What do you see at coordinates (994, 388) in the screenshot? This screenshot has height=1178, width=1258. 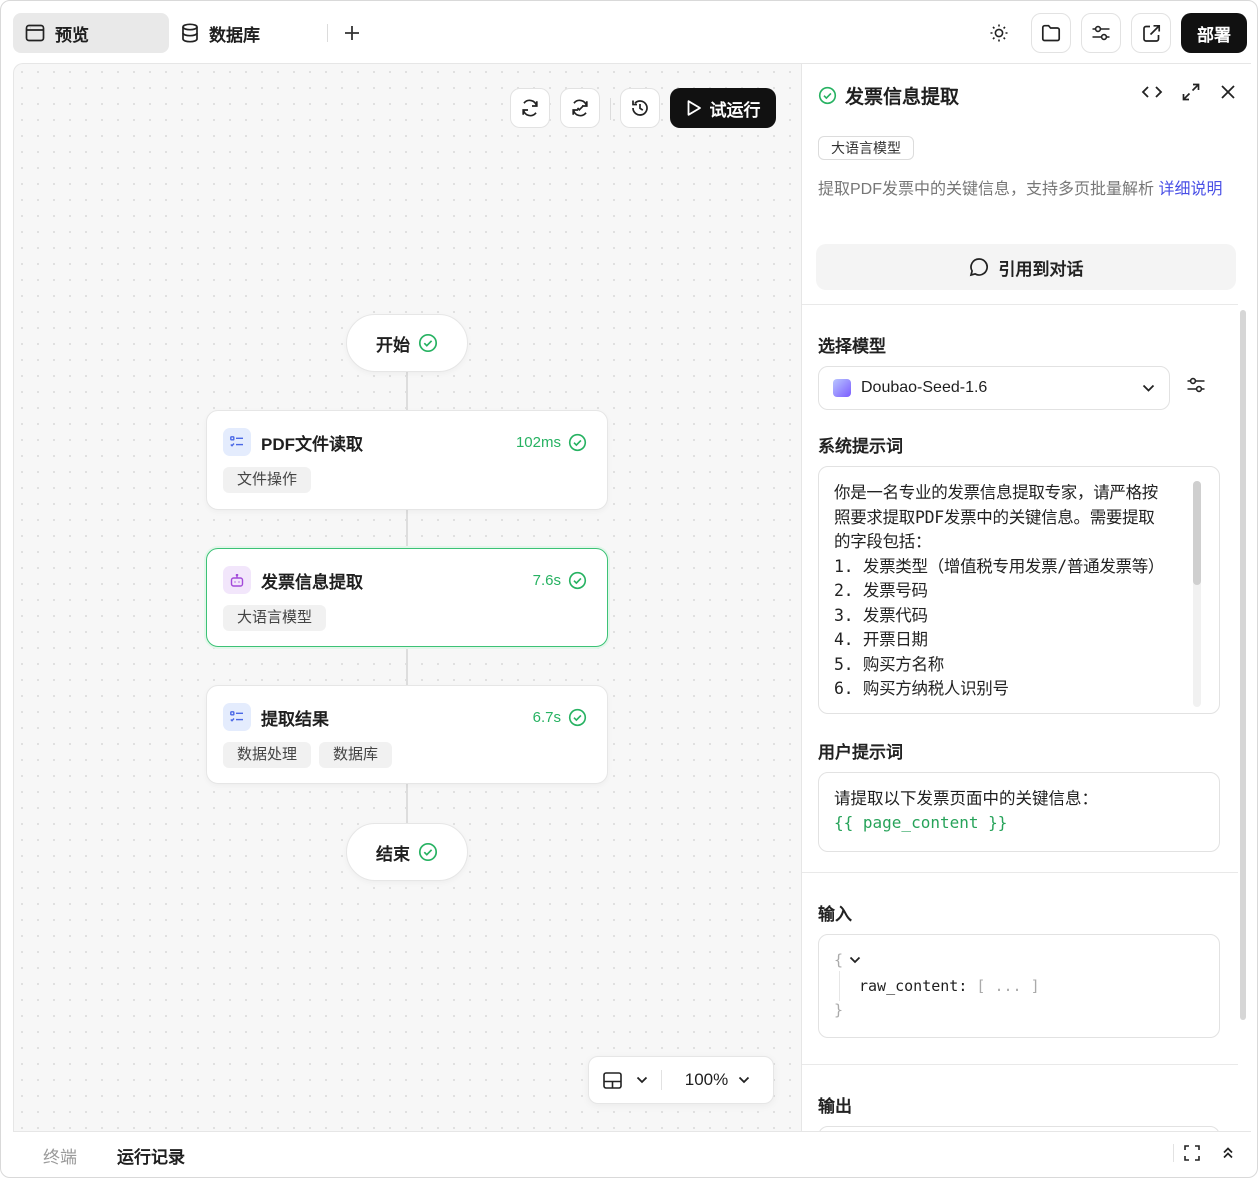 I see `model-select: Doubao-Seed-1.6` at bounding box center [994, 388].